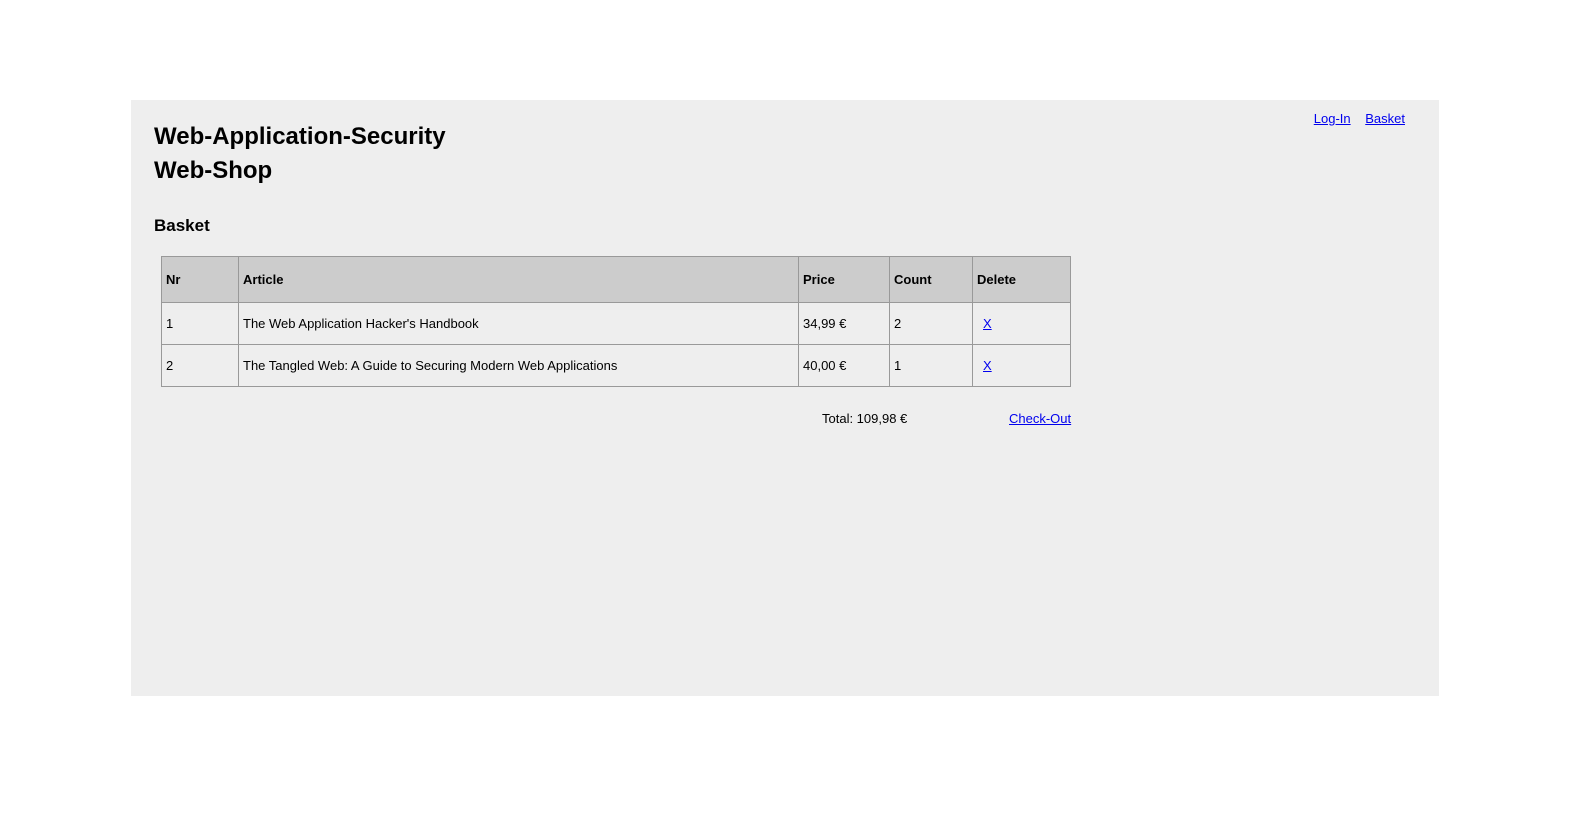 The height and width of the screenshot is (820, 1582). I want to click on cell-nr: 1, so click(200, 323).